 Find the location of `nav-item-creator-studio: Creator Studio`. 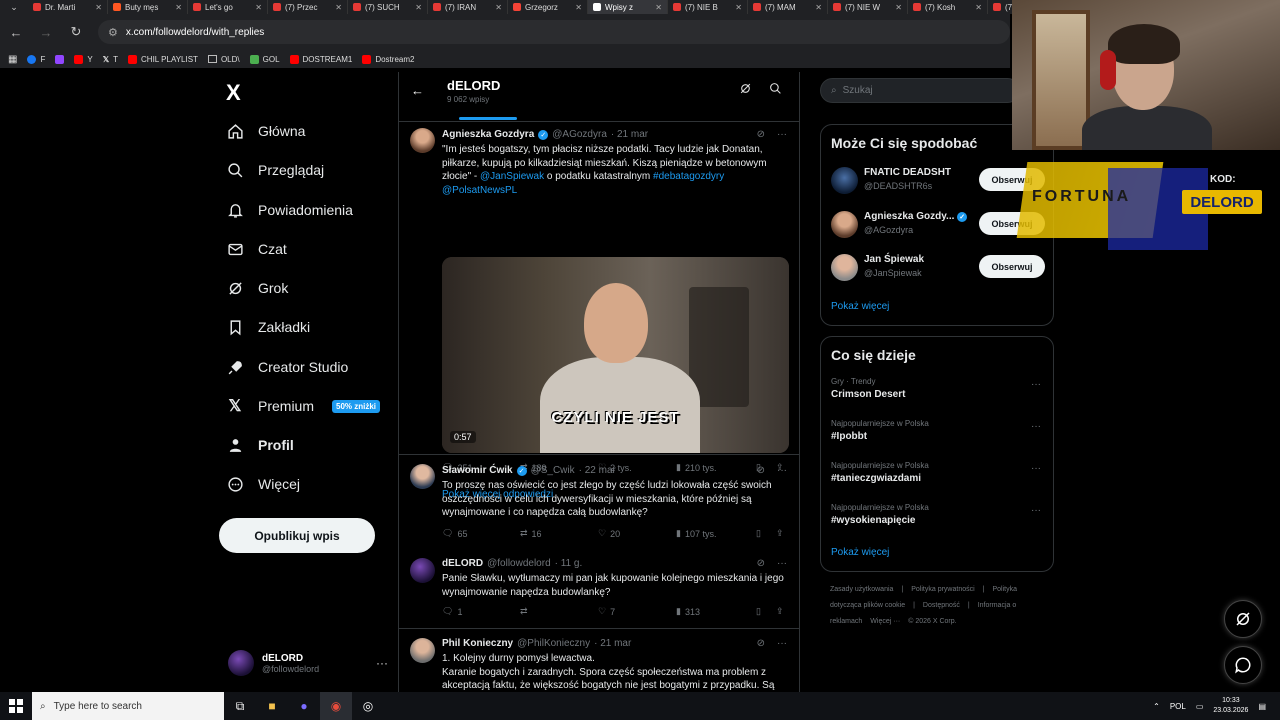

nav-item-creator-studio: Creator Studio is located at coordinates (287, 367).